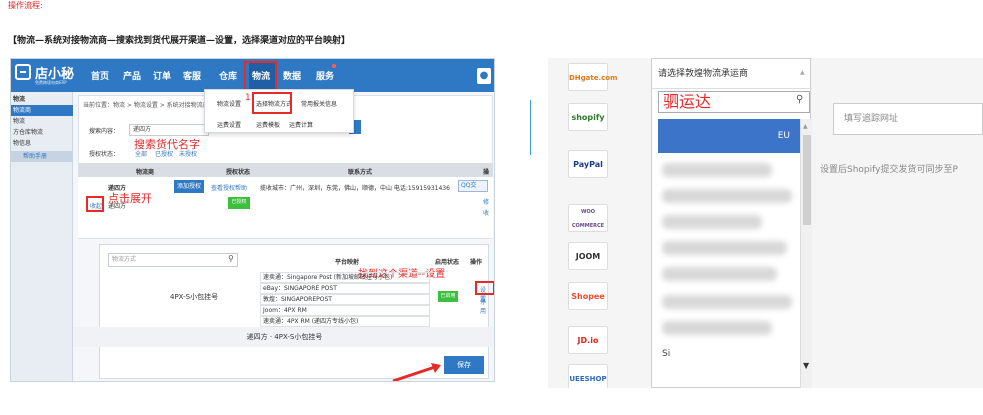 This screenshot has width=983, height=415. I want to click on carrier-search-input: 驷运达, so click(734, 102).